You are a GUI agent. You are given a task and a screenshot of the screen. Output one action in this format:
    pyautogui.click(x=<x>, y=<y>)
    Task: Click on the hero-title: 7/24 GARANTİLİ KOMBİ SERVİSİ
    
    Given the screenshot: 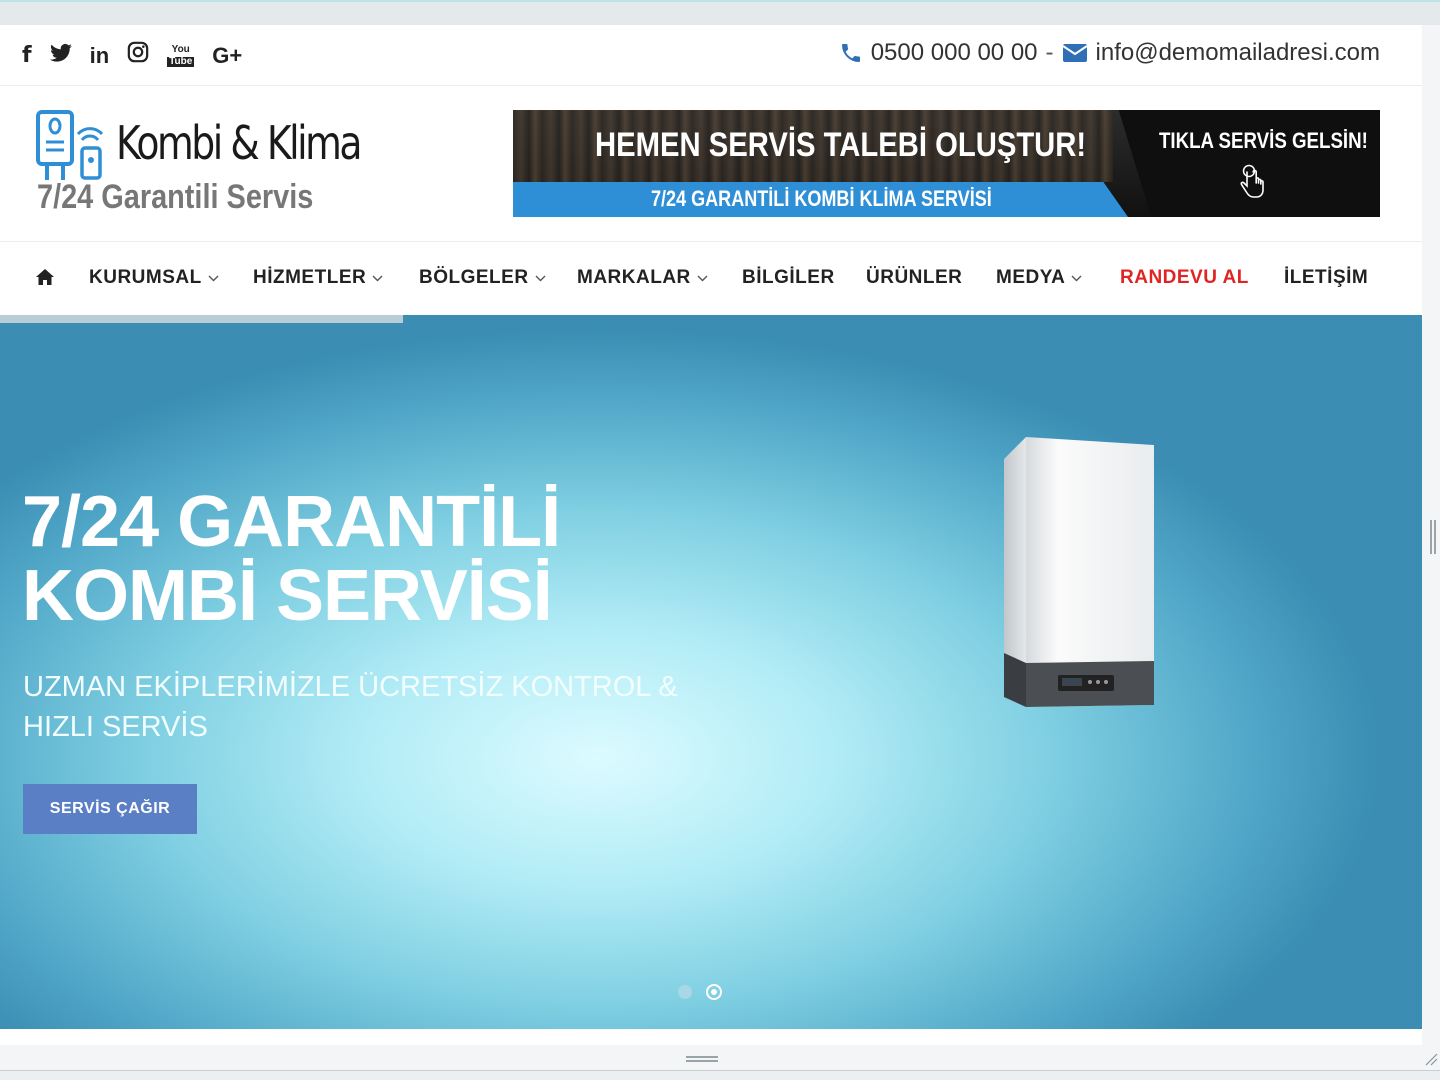 What is the action you would take?
    pyautogui.click(x=291, y=559)
    